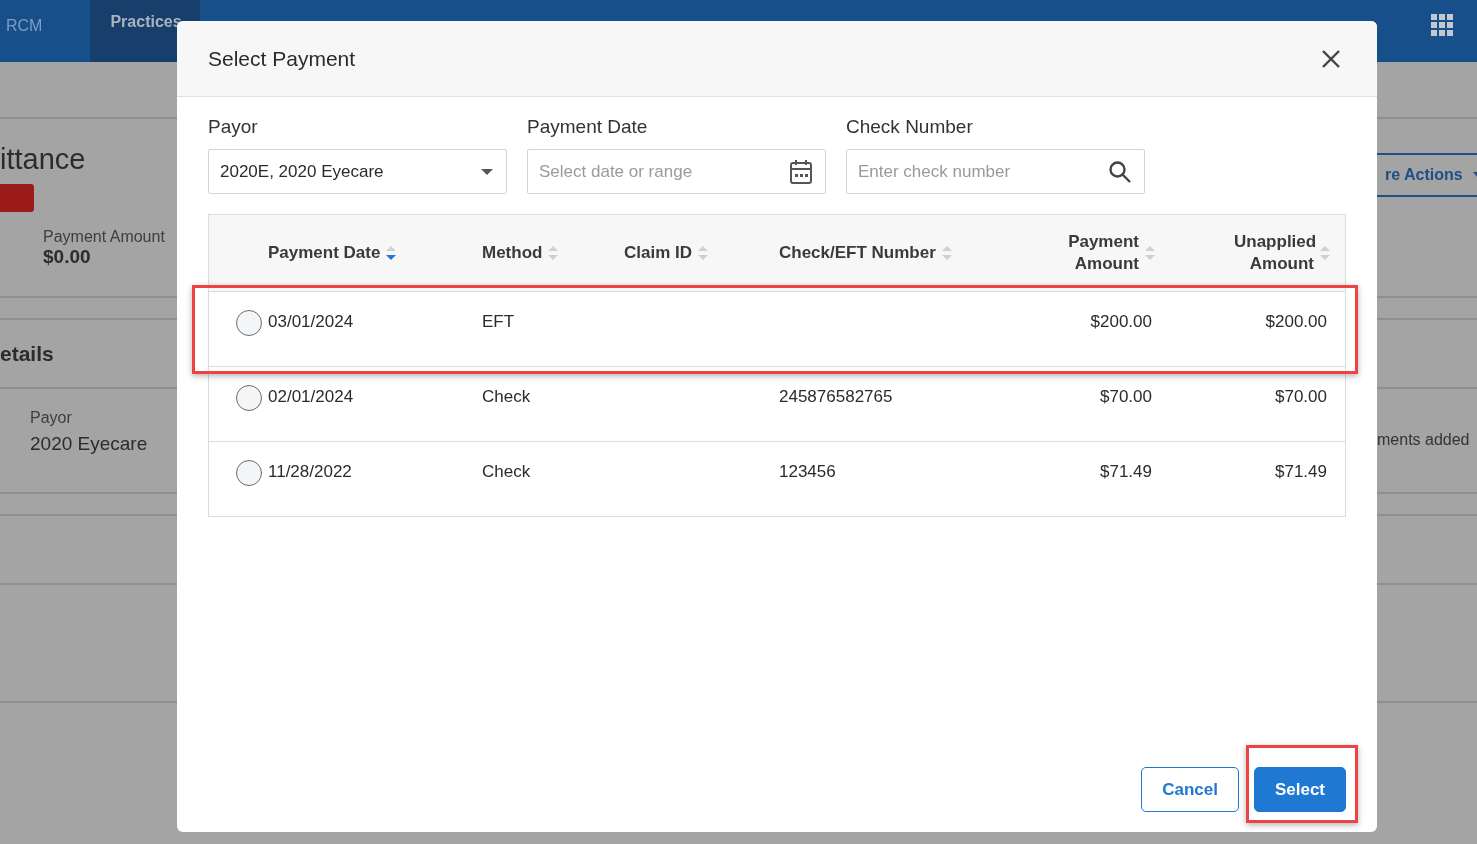  What do you see at coordinates (588, 127) in the screenshot?
I see `field-label: Payment Date` at bounding box center [588, 127].